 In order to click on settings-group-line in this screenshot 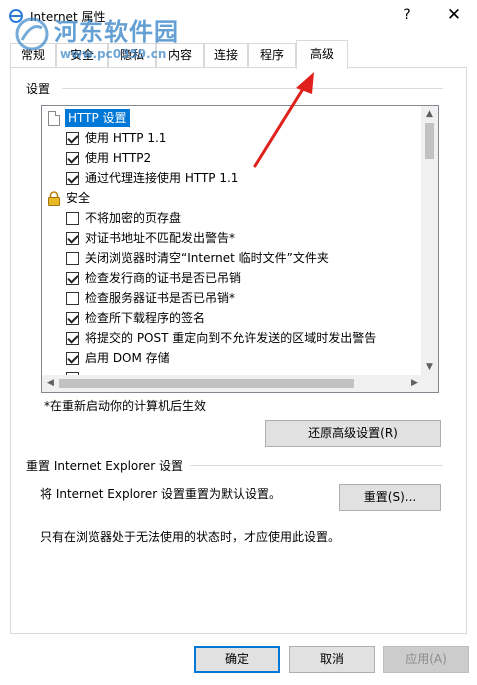, I will do `click(252, 88)`.